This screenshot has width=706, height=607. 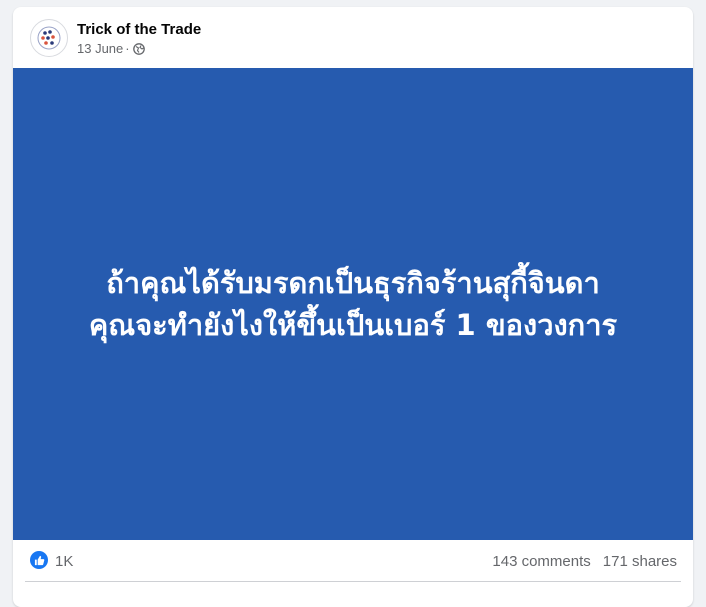 What do you see at coordinates (139, 29) in the screenshot?
I see `post-author: Trick of the Trade` at bounding box center [139, 29].